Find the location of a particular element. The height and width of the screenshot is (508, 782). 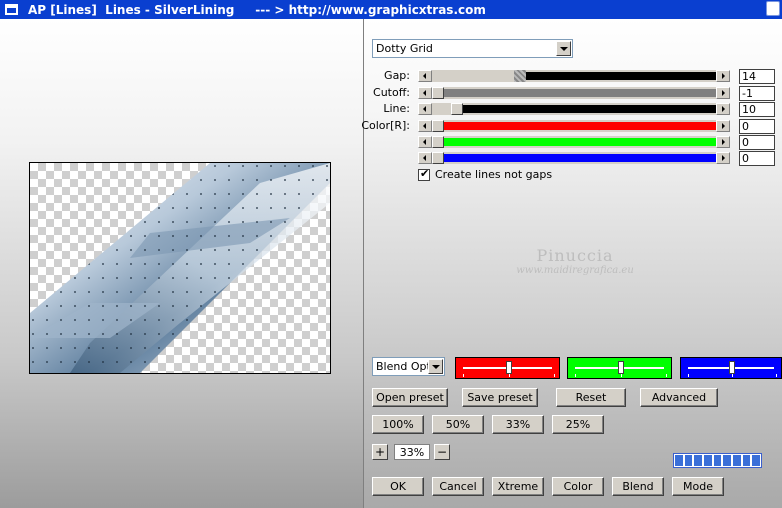

param-value-input: 10 is located at coordinates (757, 109).